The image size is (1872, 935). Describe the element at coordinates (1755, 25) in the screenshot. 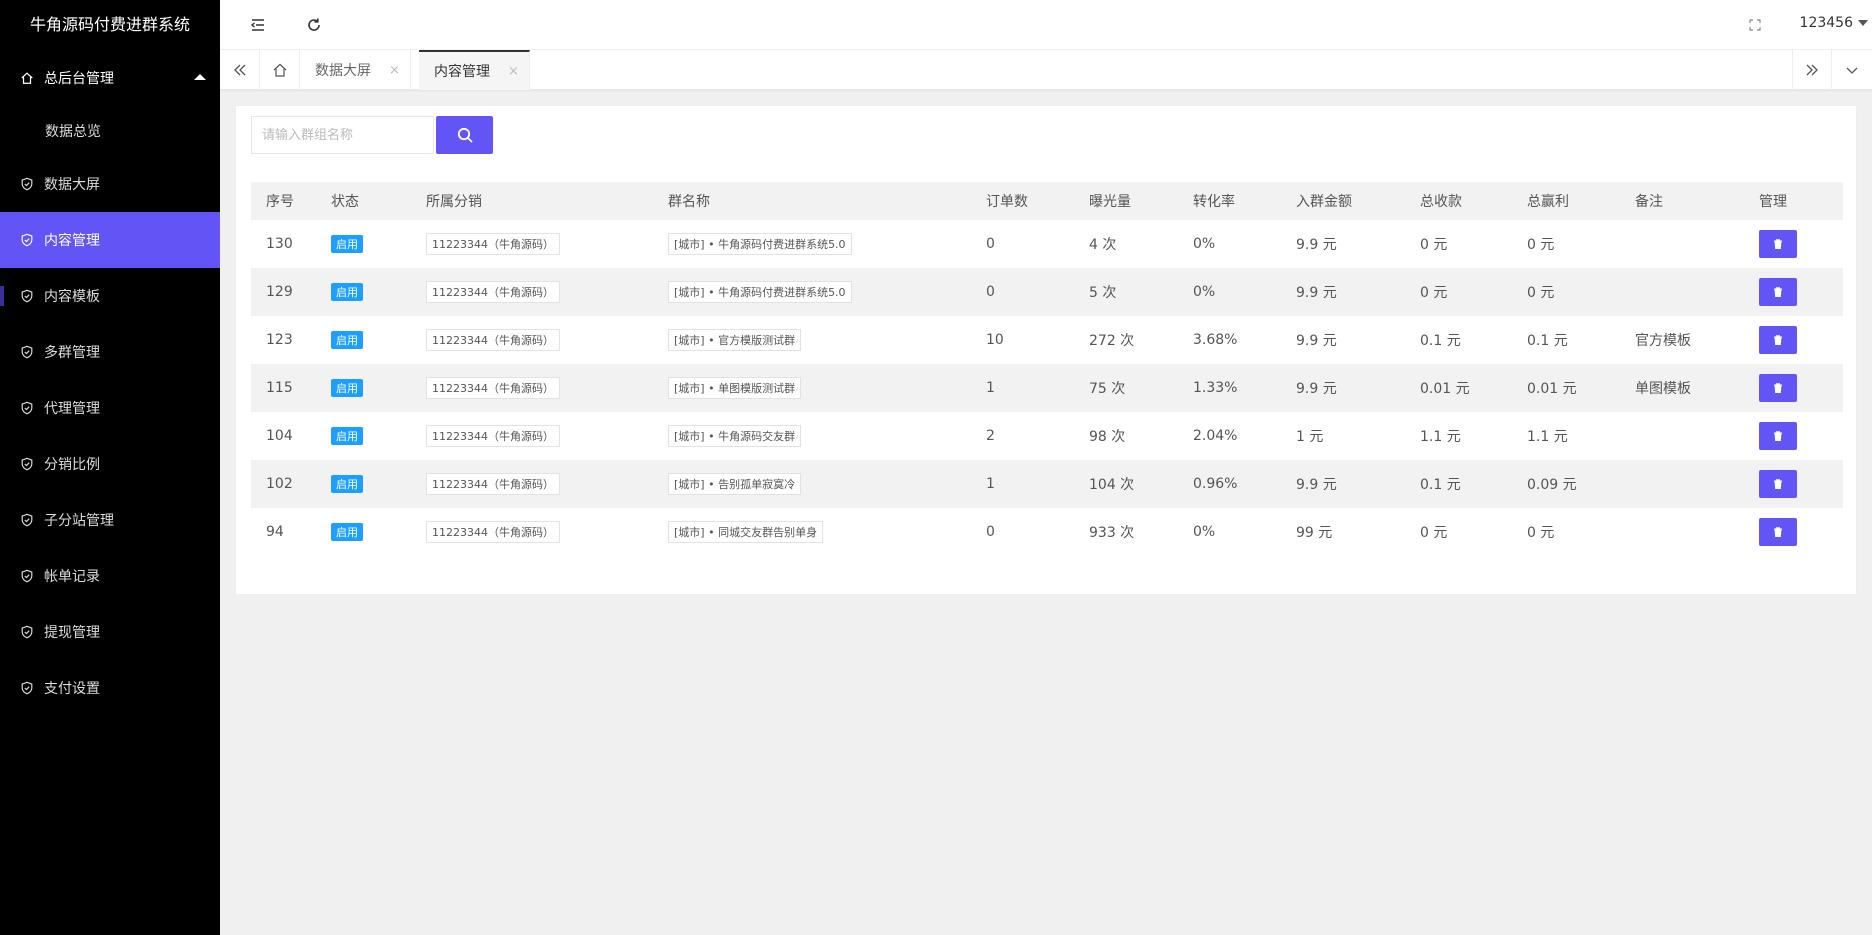

I see `fullscreen-icon` at that location.